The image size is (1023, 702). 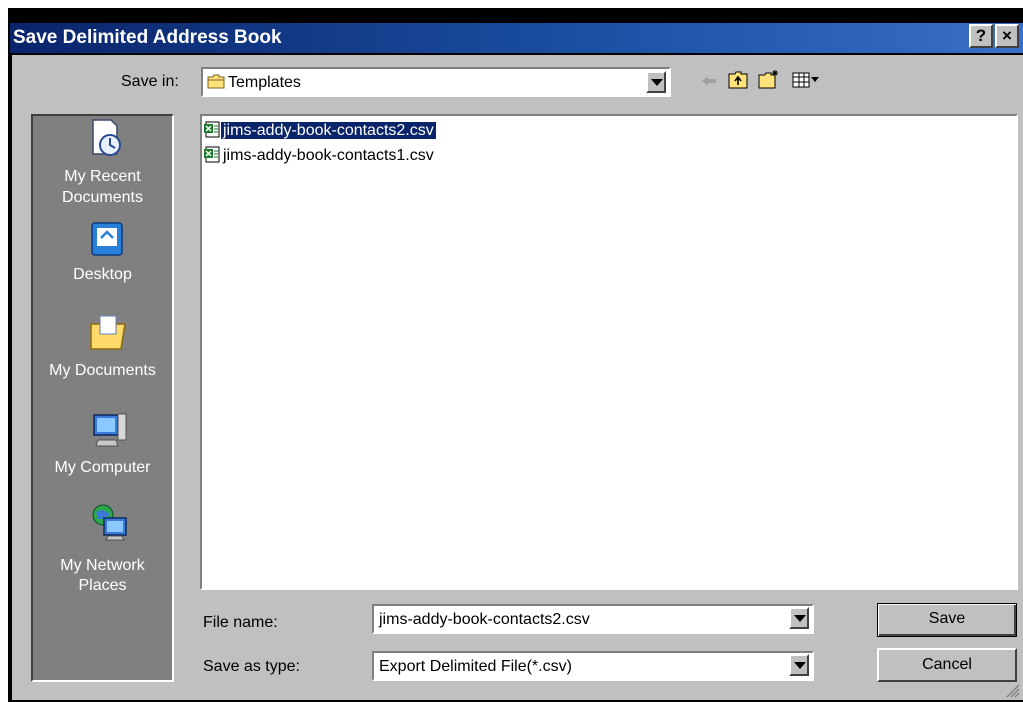 What do you see at coordinates (110, 522) in the screenshot?
I see `network-places-icon` at bounding box center [110, 522].